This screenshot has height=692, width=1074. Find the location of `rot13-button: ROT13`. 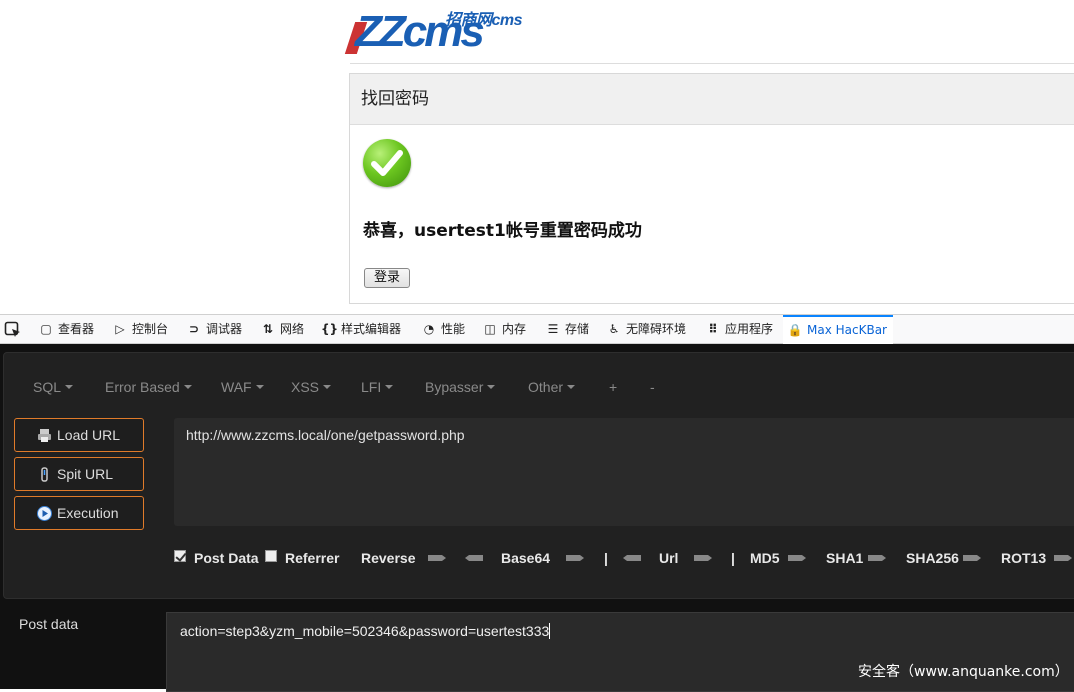

rot13-button: ROT13 is located at coordinates (1023, 558).